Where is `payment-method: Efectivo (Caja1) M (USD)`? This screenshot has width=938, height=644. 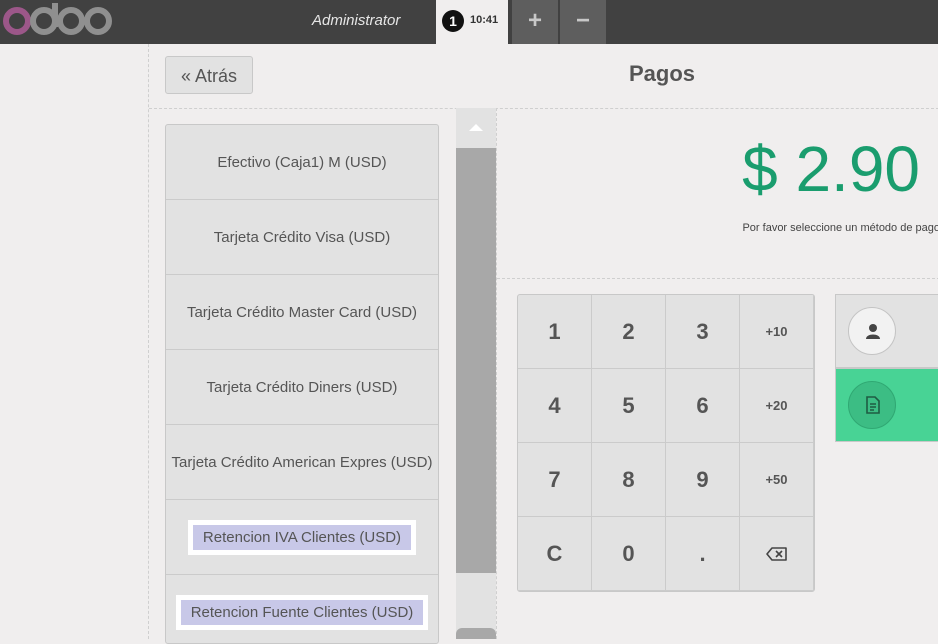 payment-method: Efectivo (Caja1) M (USD) is located at coordinates (302, 162).